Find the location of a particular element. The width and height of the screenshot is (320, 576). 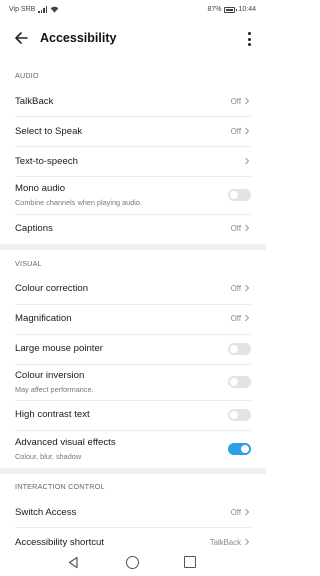

high-contrast-text-toggle is located at coordinates (239, 415).